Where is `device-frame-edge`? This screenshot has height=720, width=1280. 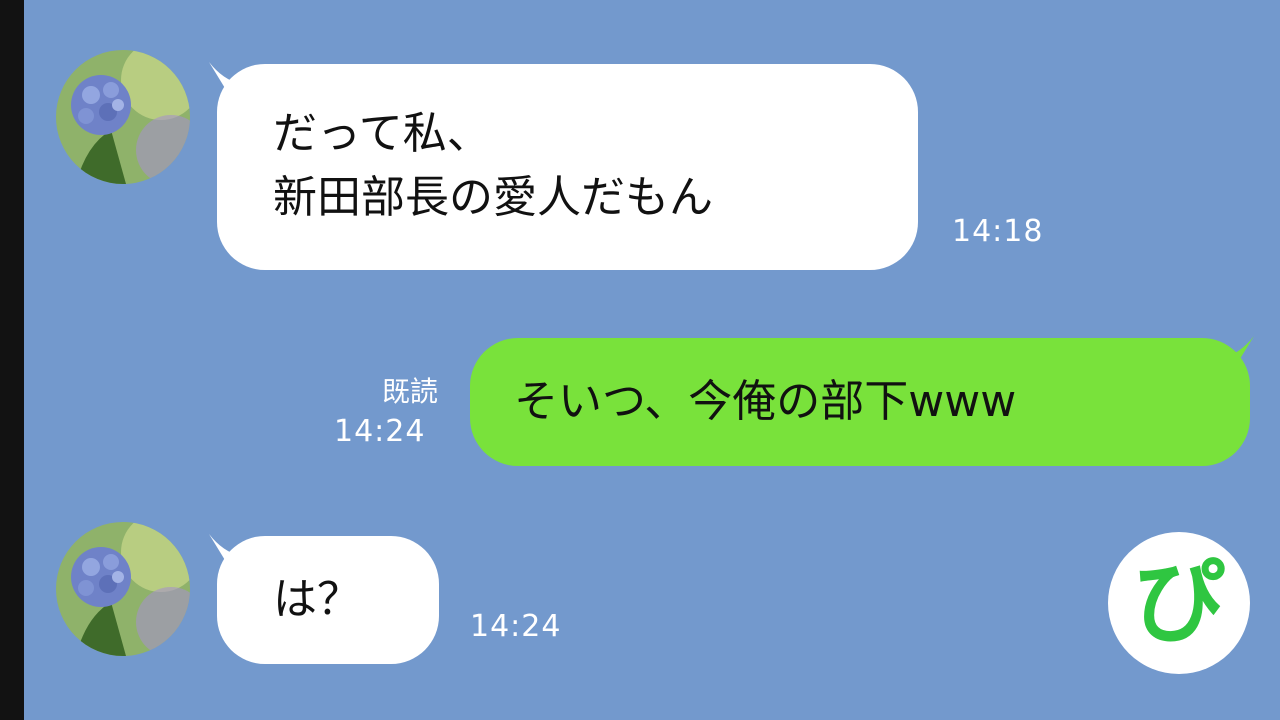
device-frame-edge is located at coordinates (12, 360).